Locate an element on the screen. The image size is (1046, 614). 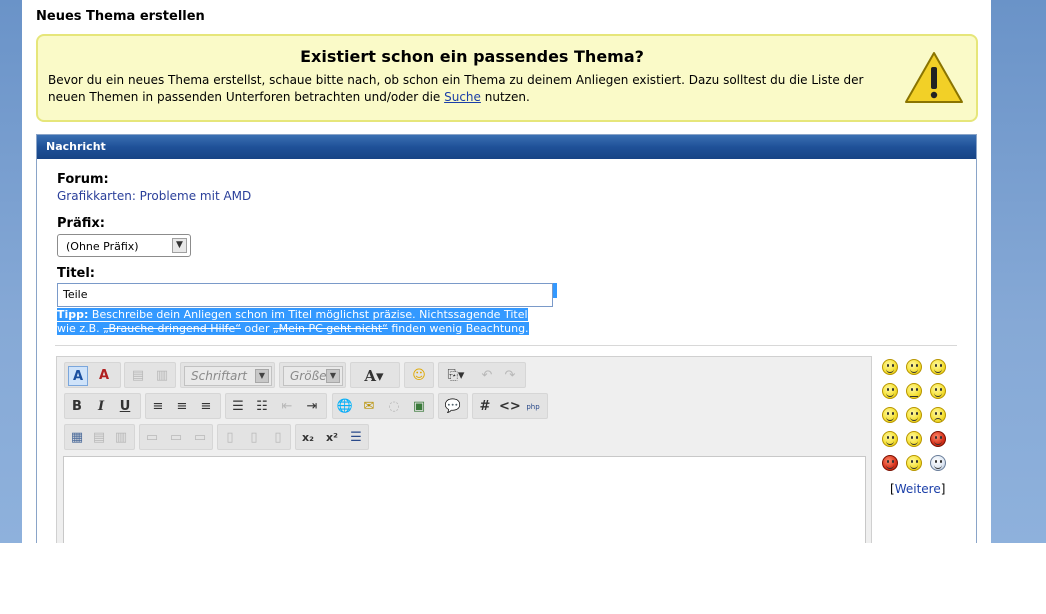
ghost-icon is located at coordinates (938, 463).